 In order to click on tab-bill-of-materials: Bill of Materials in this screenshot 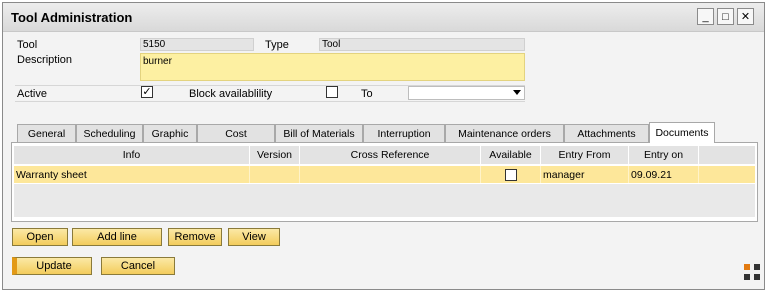, I will do `click(319, 133)`.